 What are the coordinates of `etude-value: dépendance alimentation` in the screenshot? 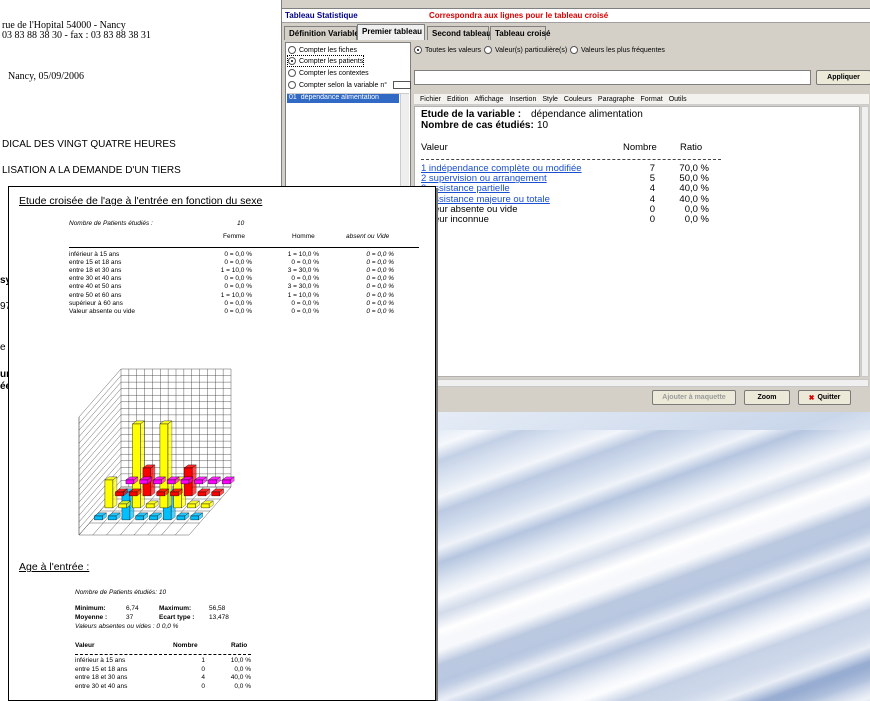 It's located at (587, 114).